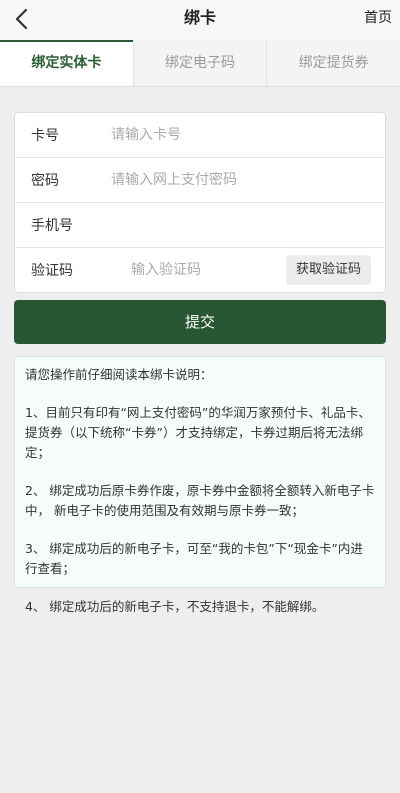  Describe the element at coordinates (248, 225) in the screenshot. I see `phone-input` at that location.